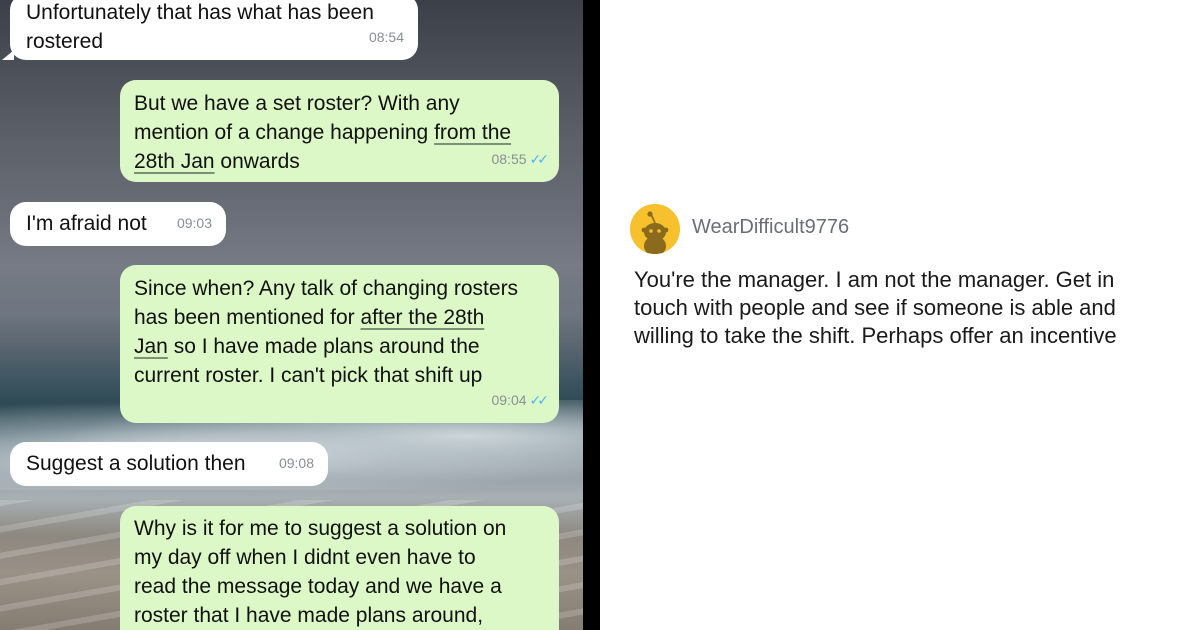 This screenshot has height=630, width=1200. What do you see at coordinates (520, 400) in the screenshot?
I see `message-time: 09:04 ✓✓` at bounding box center [520, 400].